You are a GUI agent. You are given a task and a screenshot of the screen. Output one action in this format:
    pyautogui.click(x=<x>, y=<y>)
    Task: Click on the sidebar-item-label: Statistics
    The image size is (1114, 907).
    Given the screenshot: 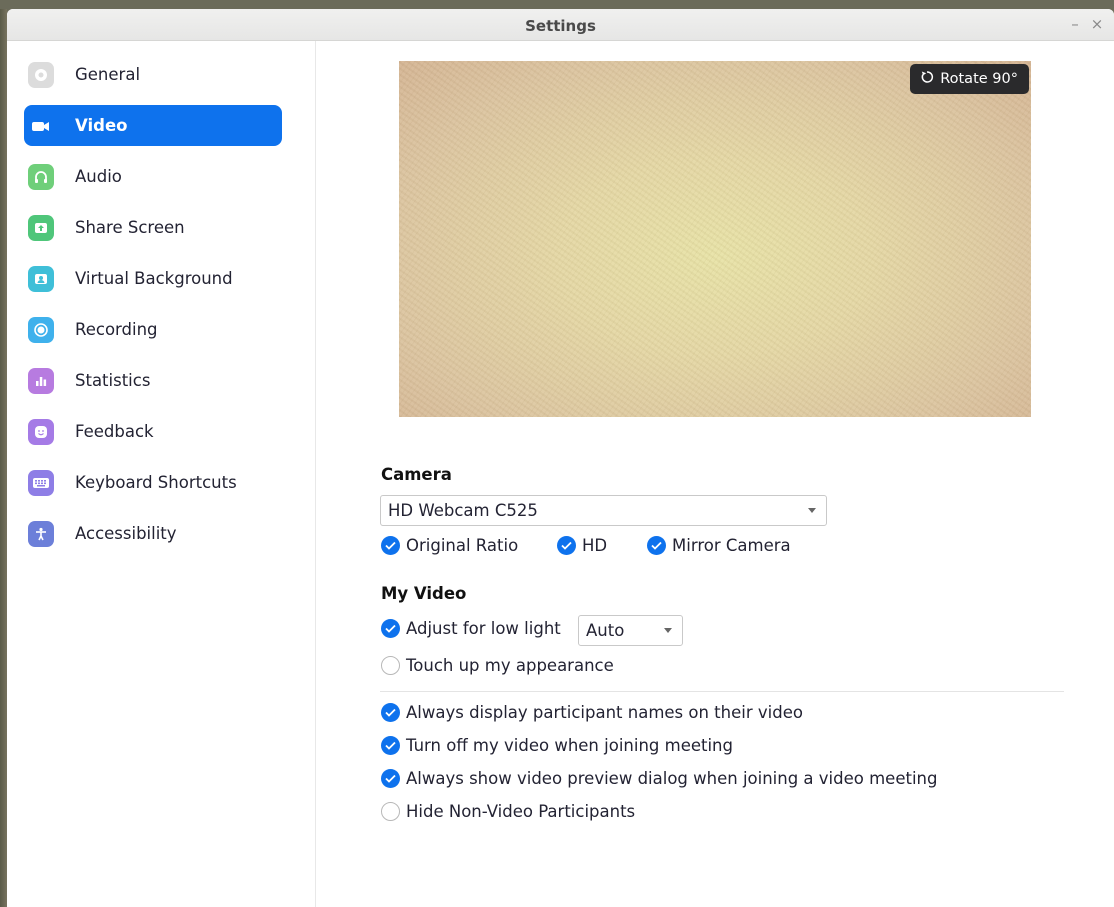 What is the action you would take?
    pyautogui.click(x=113, y=380)
    